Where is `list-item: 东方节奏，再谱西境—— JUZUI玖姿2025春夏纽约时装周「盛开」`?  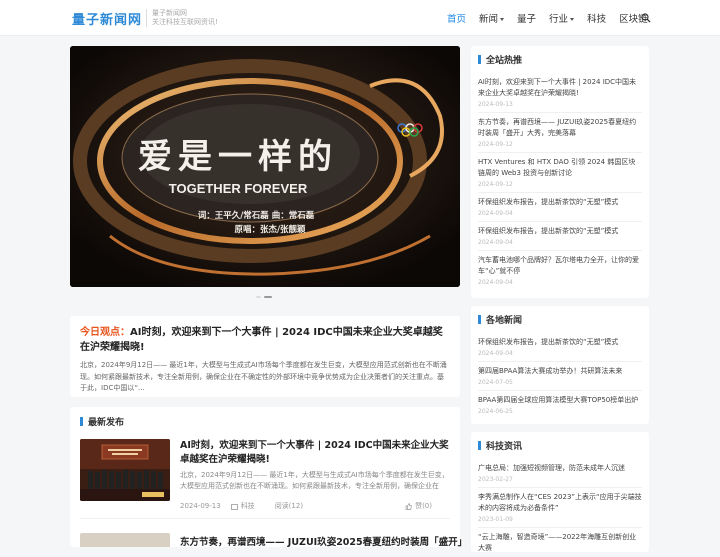
list-item: 东方节奏，再谱西境—— JUZUI玖姿2025春夏纽约时装周「盛开」 is located at coordinates (273, 540).